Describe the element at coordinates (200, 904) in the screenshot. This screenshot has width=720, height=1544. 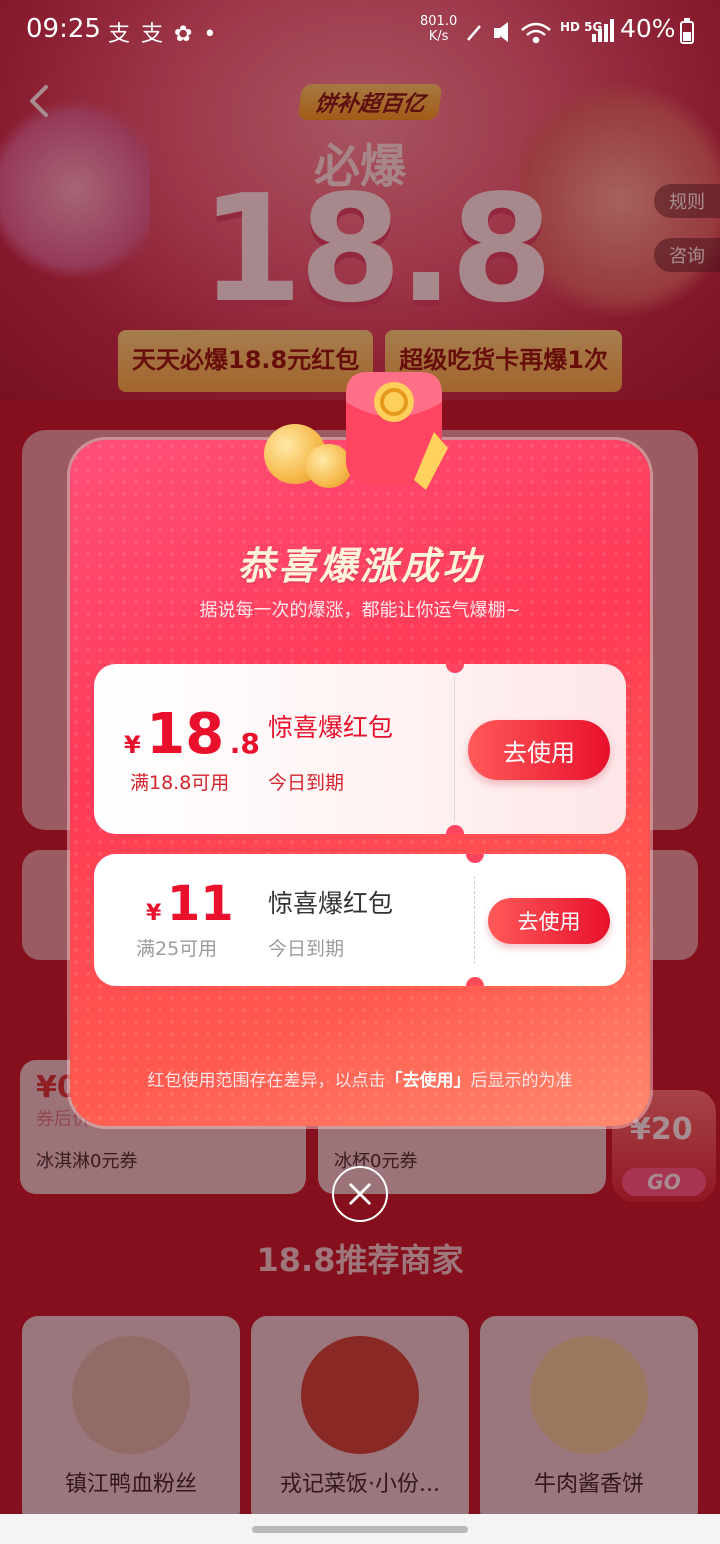
I see `amount-integer: 11` at that location.